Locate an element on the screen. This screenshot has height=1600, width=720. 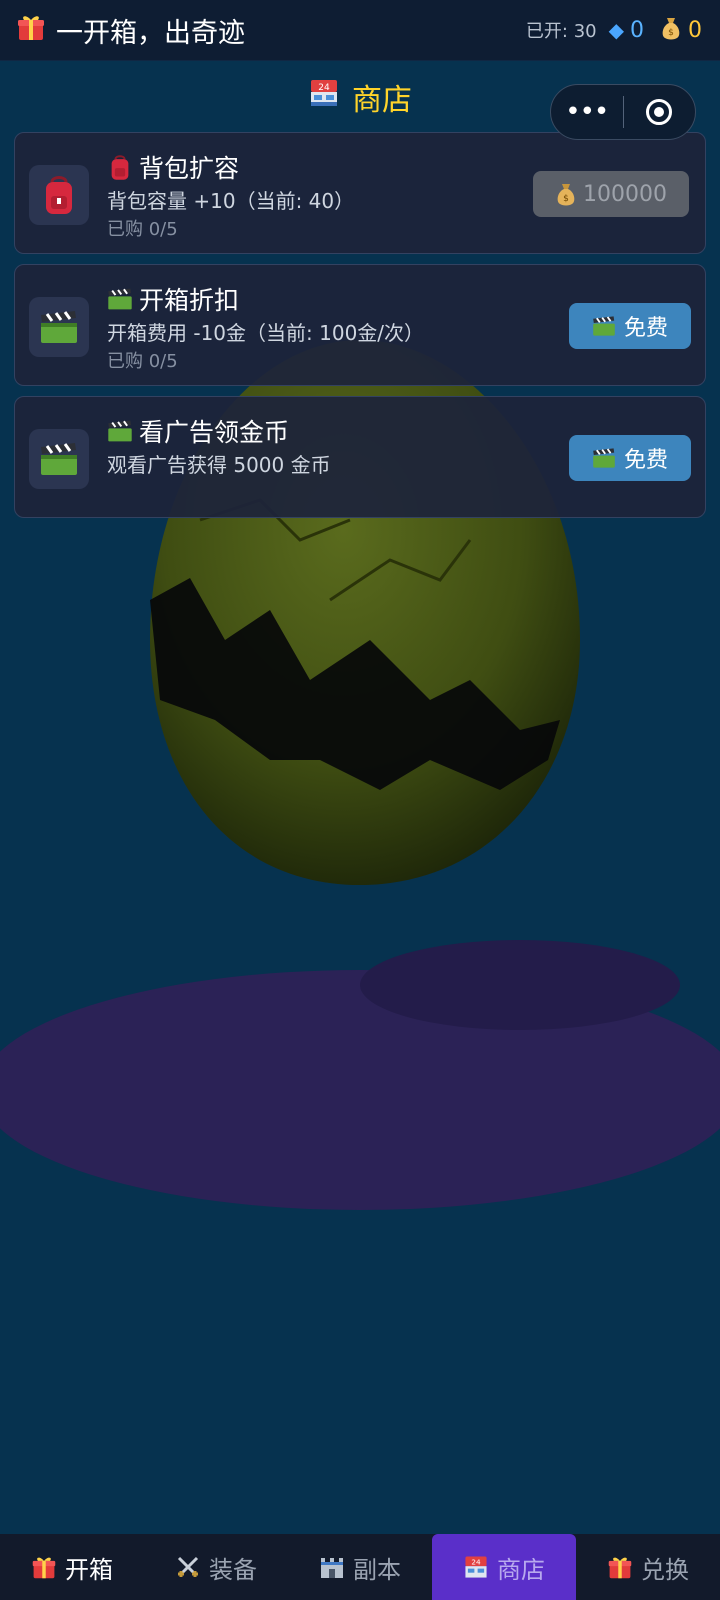
shop-title: 商店 is located at coordinates (382, 100).